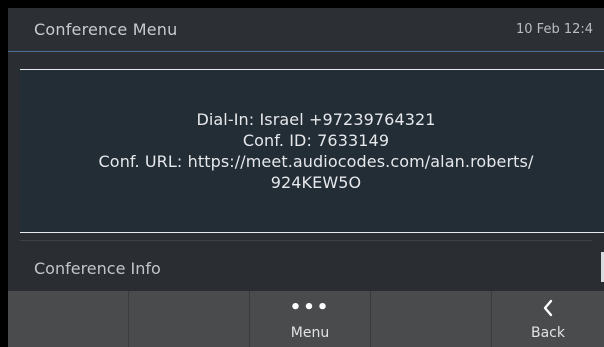 The width and height of the screenshot is (604, 347). What do you see at coordinates (310, 319) in the screenshot?
I see `menu-softkey: ••• Menu` at bounding box center [310, 319].